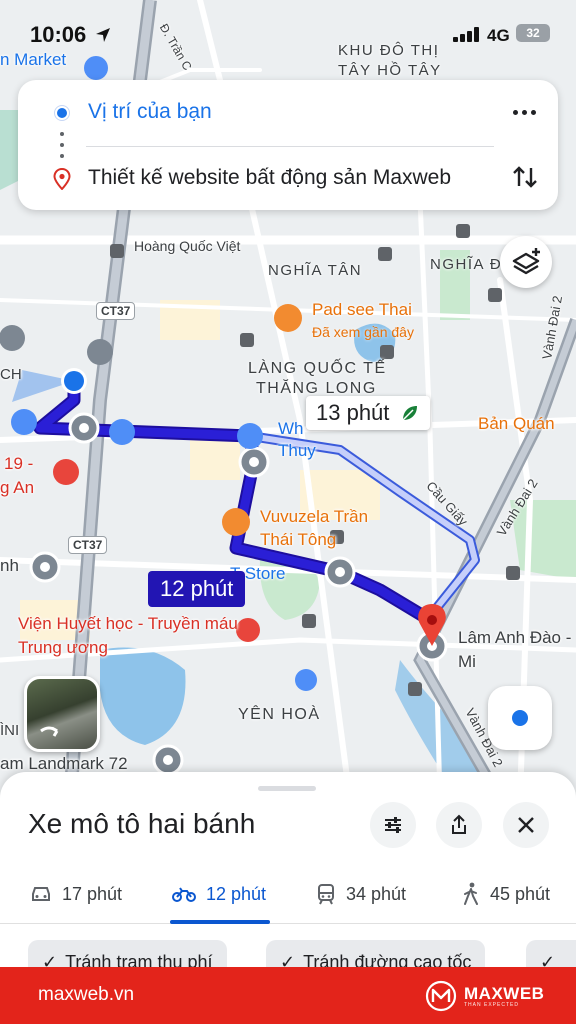  What do you see at coordinates (279, 714) in the screenshot?
I see `area-label: YÊN HOÀ` at bounding box center [279, 714].